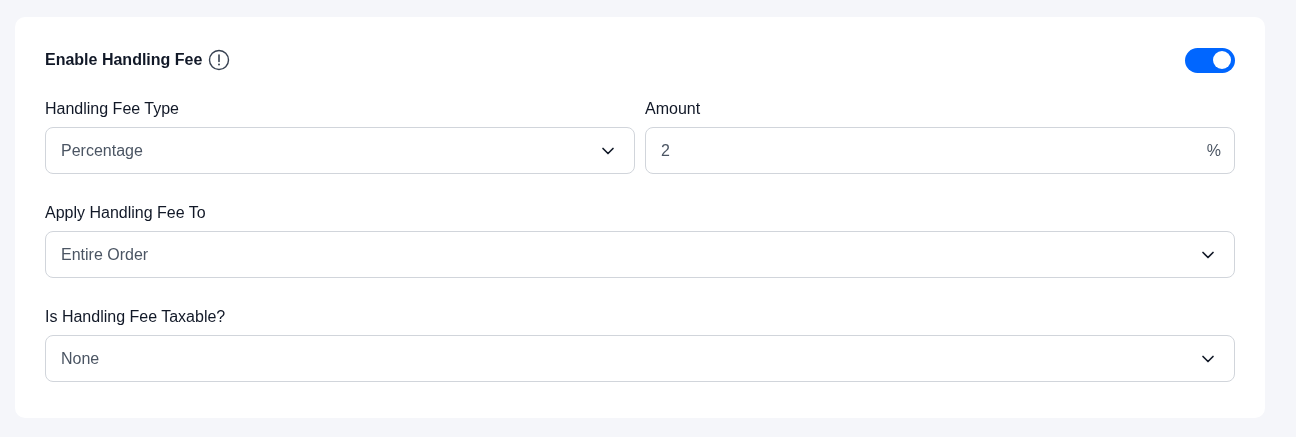 Image resolution: width=1296 pixels, height=437 pixels. What do you see at coordinates (124, 60) in the screenshot?
I see `section-title: Enable Handling Fee` at bounding box center [124, 60].